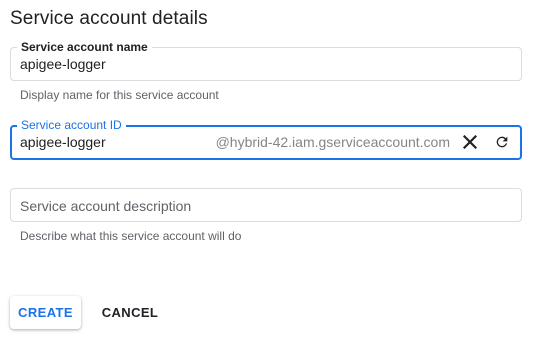 This screenshot has width=539, height=343. What do you see at coordinates (119, 95) in the screenshot?
I see `service-account-name-helper: Display name for this service account` at bounding box center [119, 95].